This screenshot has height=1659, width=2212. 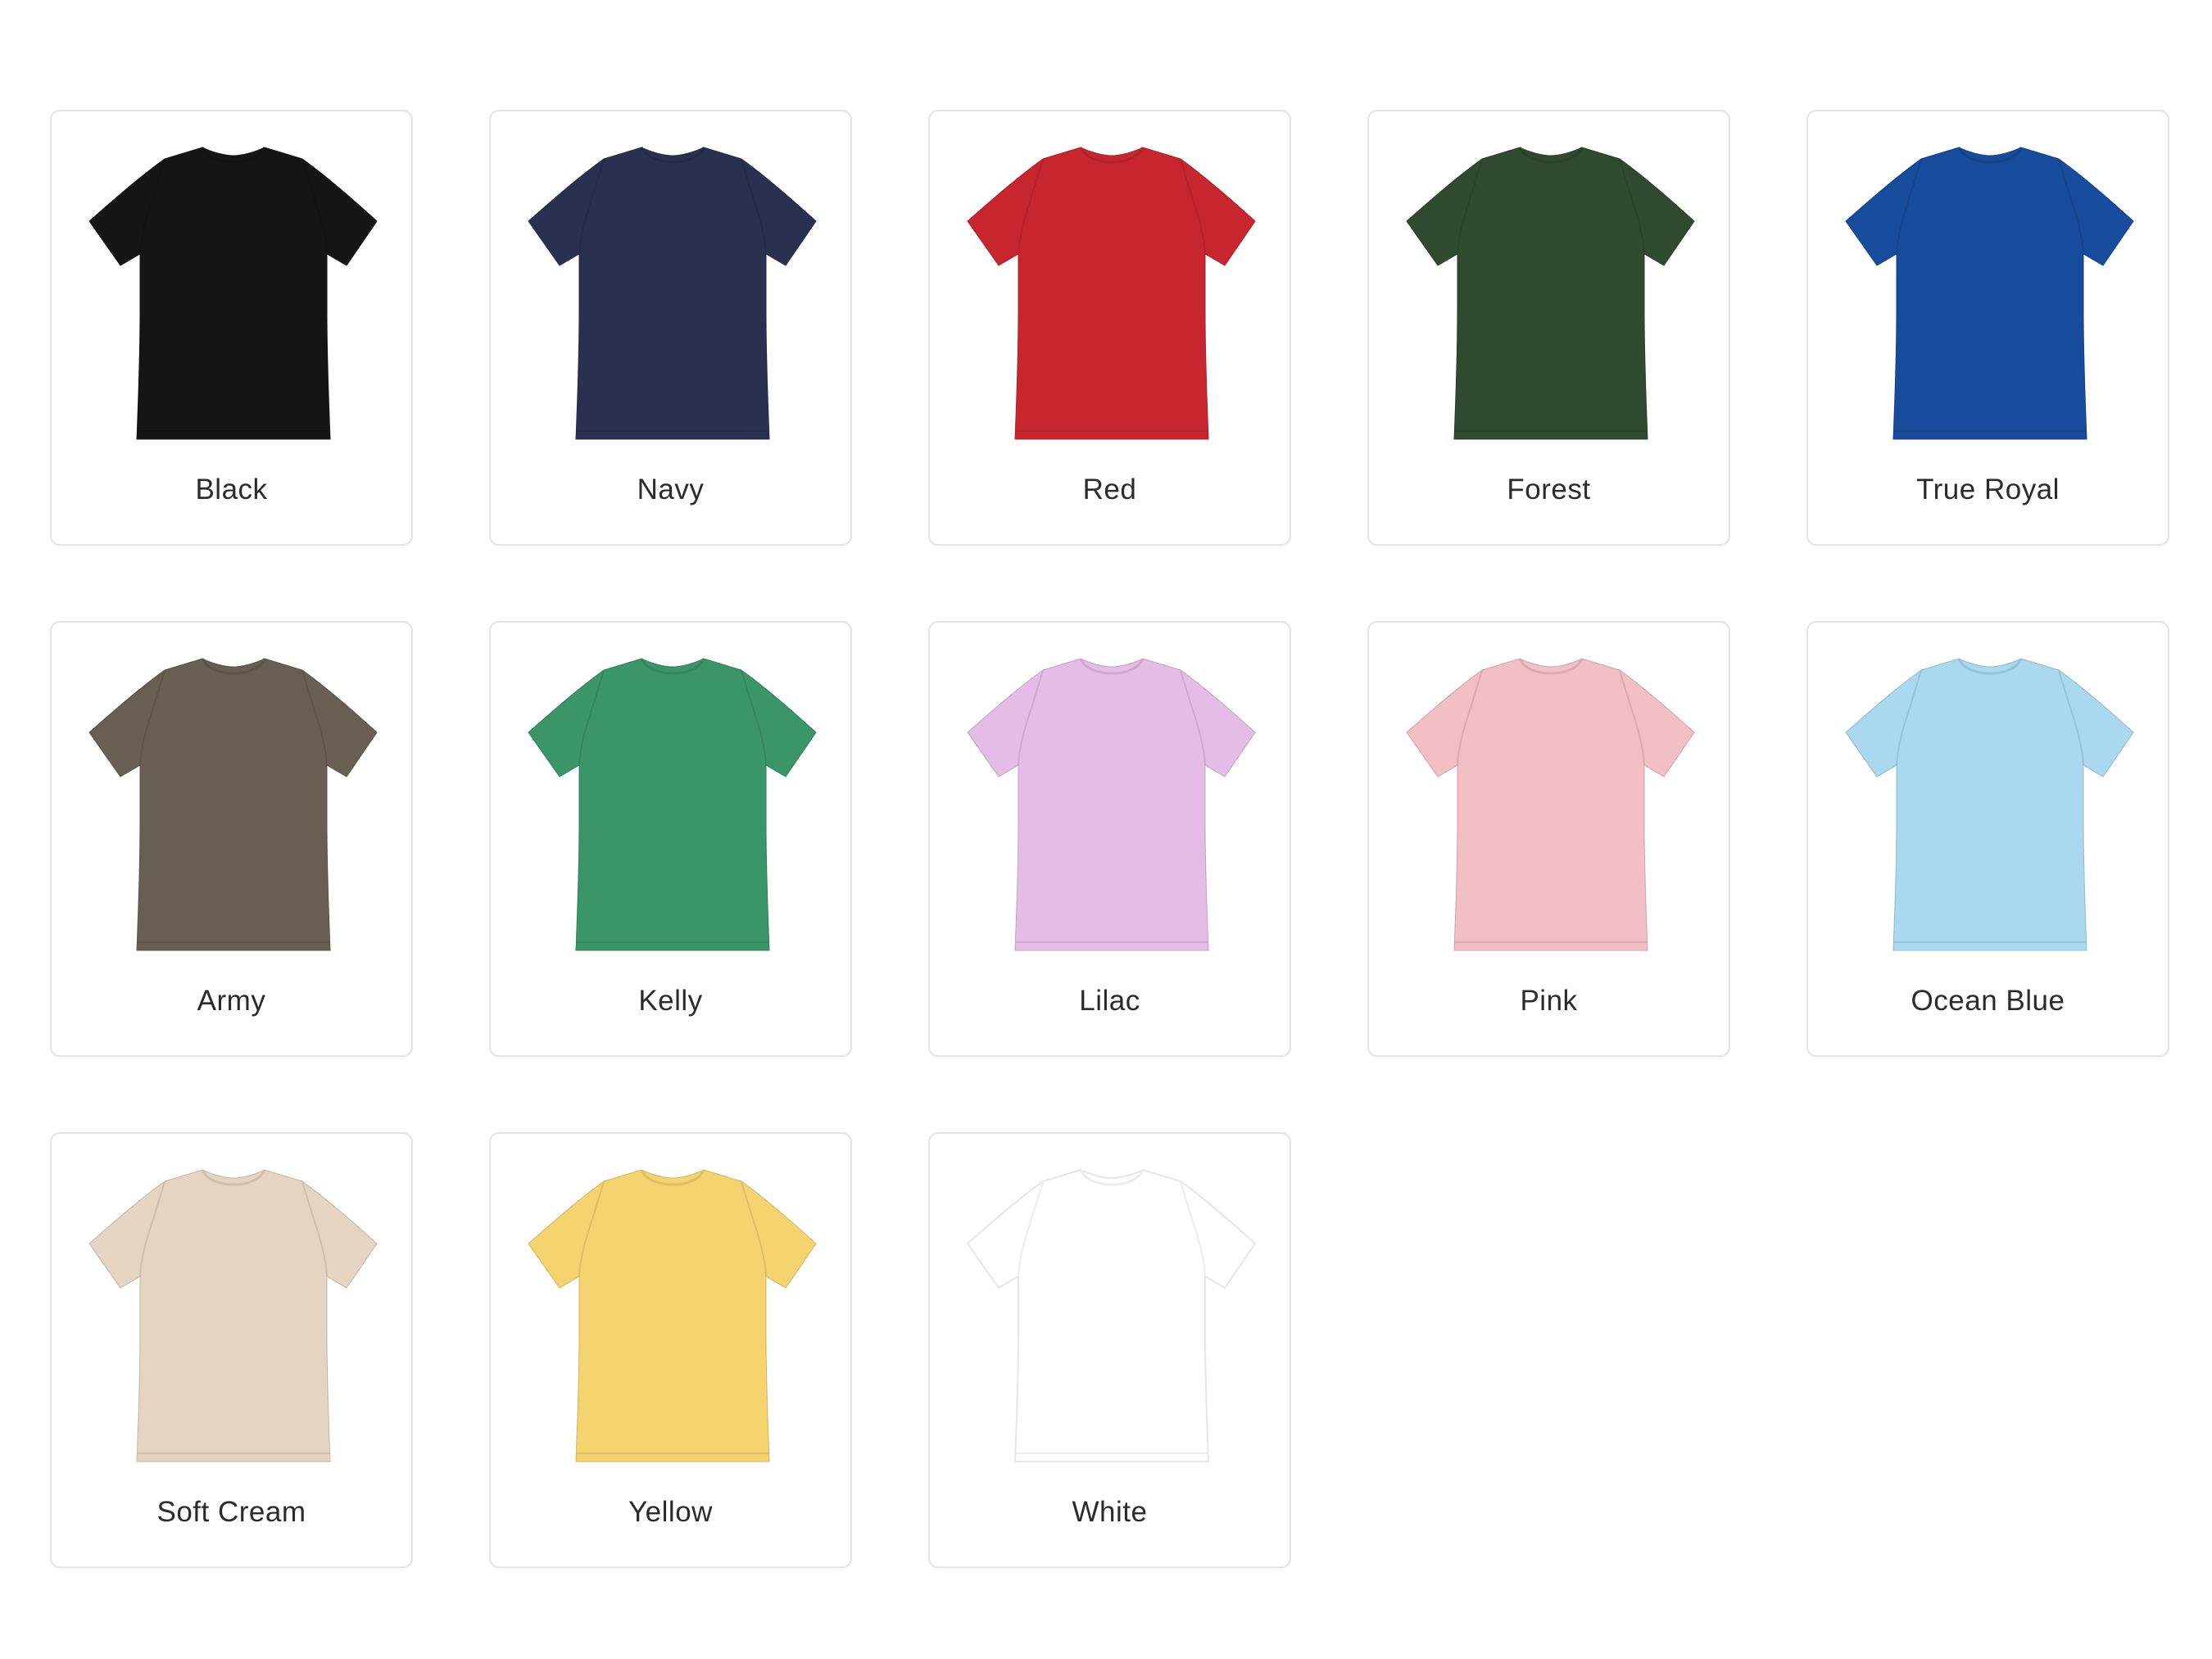 I want to click on swatch-card-navy: Navy, so click(x=670, y=328).